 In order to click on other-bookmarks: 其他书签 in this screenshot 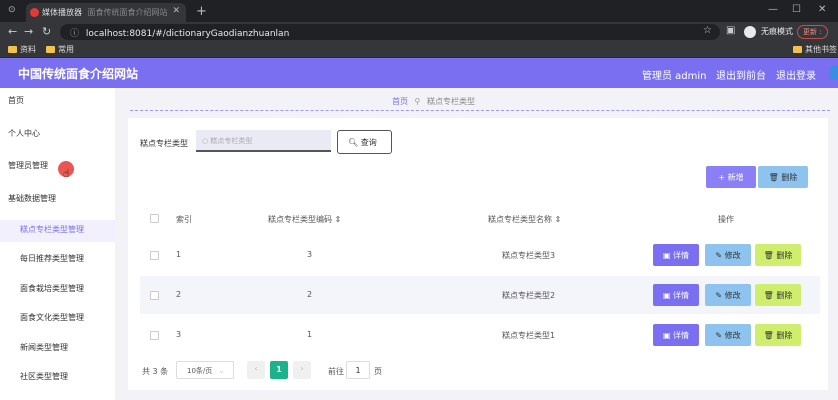, I will do `click(815, 49)`.